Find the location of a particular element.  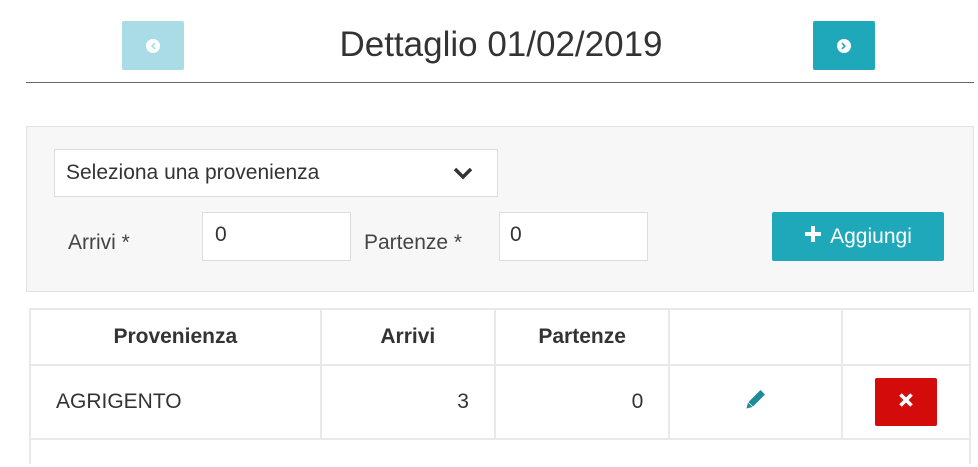

column-header-edit is located at coordinates (755, 337).